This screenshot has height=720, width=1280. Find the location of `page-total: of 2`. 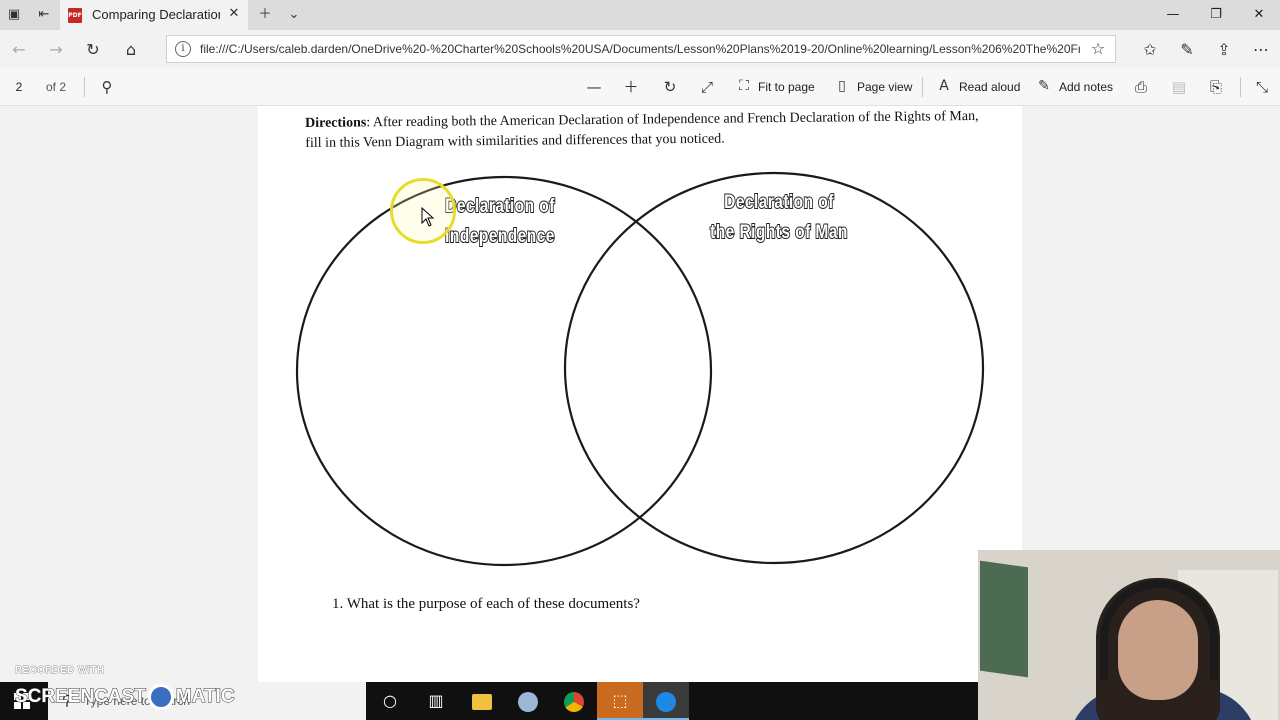

page-total: of 2 is located at coordinates (56, 87).